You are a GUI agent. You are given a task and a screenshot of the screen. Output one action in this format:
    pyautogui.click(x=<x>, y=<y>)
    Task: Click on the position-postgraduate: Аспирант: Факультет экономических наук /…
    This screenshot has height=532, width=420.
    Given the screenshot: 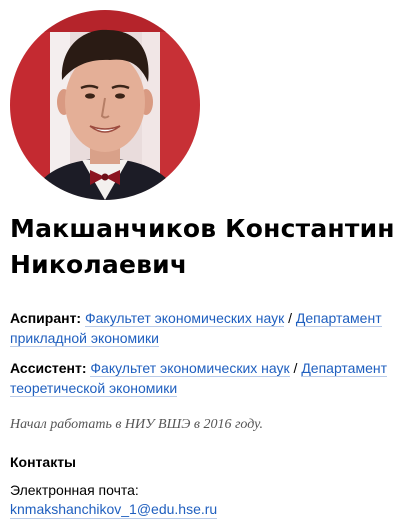 What is the action you would take?
    pyautogui.click(x=212, y=328)
    